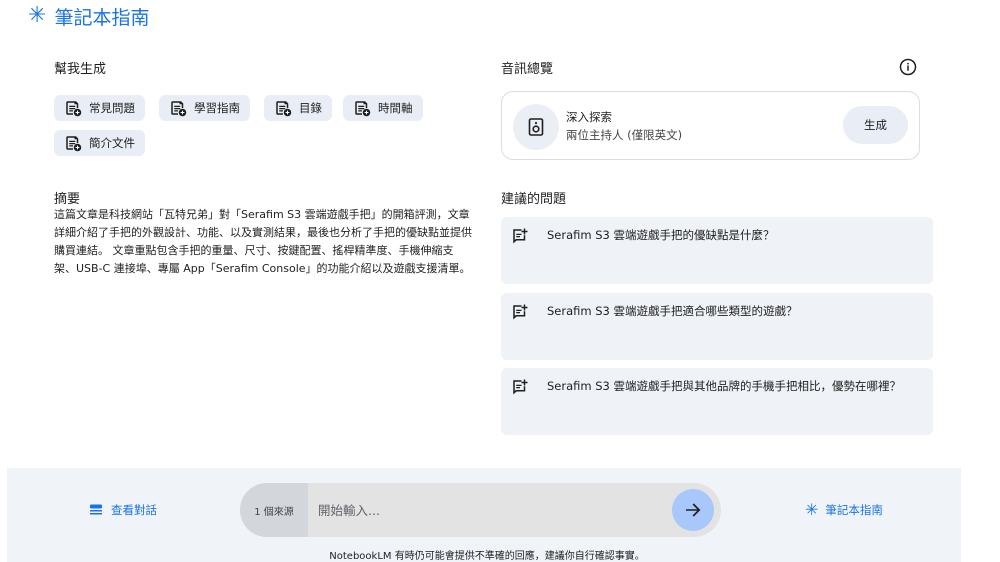 This screenshot has height=562, width=1000. Describe the element at coordinates (96, 509) in the screenshot. I see `chat-list-icon` at that location.